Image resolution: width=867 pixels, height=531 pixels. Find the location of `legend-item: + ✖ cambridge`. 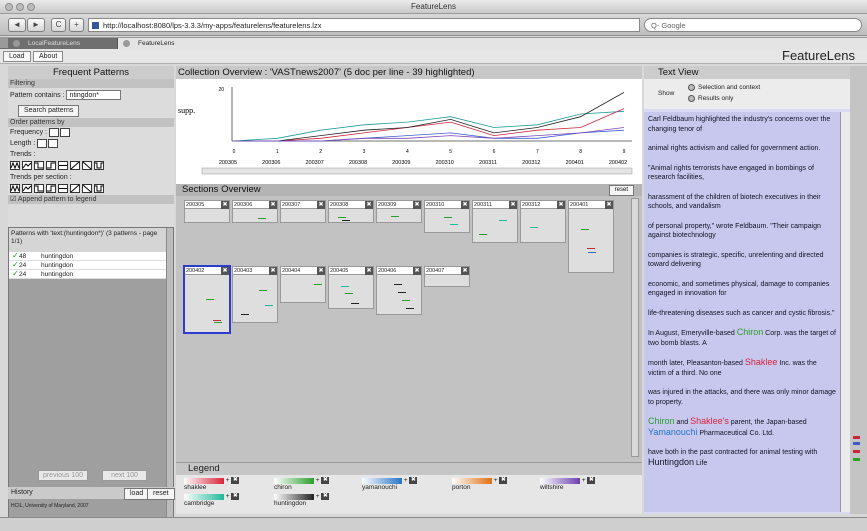

legend-item: + ✖ cambridge is located at coordinates (212, 500).